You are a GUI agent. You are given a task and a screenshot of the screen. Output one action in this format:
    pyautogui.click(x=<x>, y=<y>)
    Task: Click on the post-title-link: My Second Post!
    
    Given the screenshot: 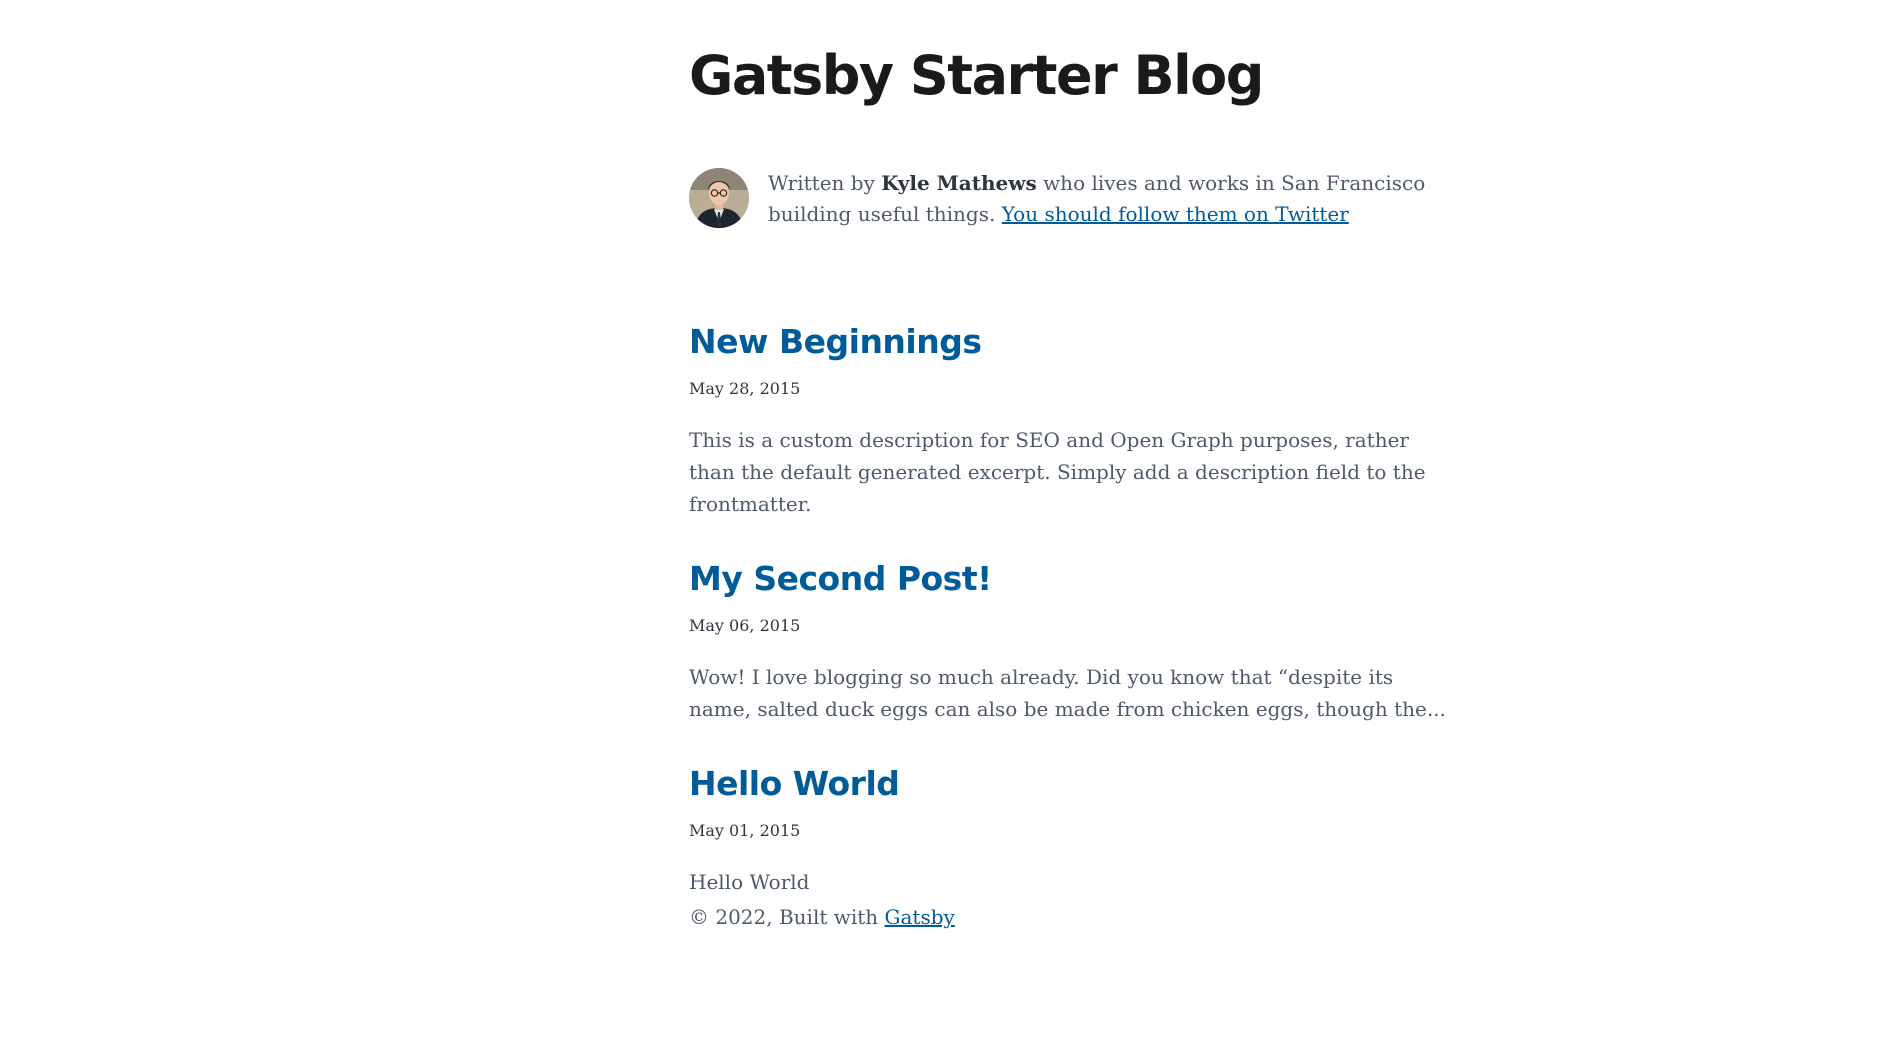 What is the action you would take?
    pyautogui.click(x=840, y=578)
    